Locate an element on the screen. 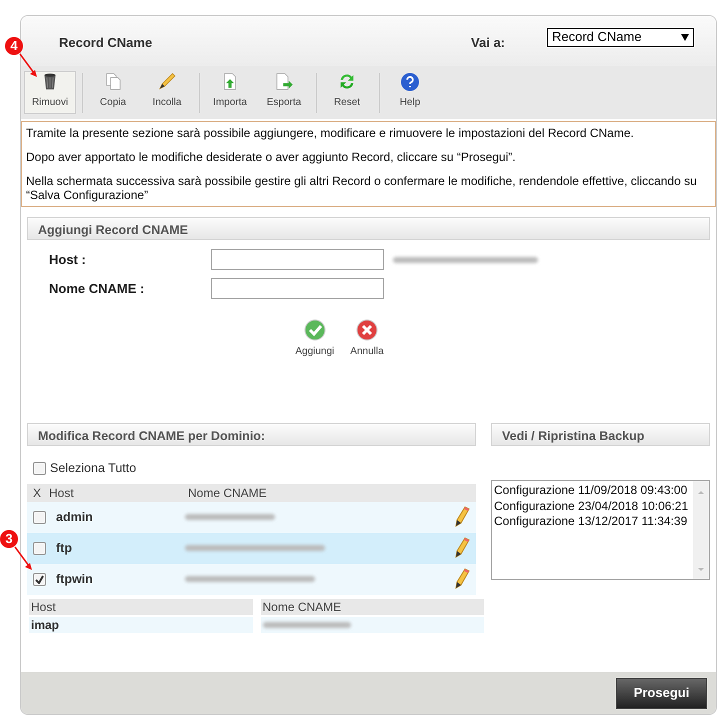  goto-label: Vai a: is located at coordinates (488, 43).